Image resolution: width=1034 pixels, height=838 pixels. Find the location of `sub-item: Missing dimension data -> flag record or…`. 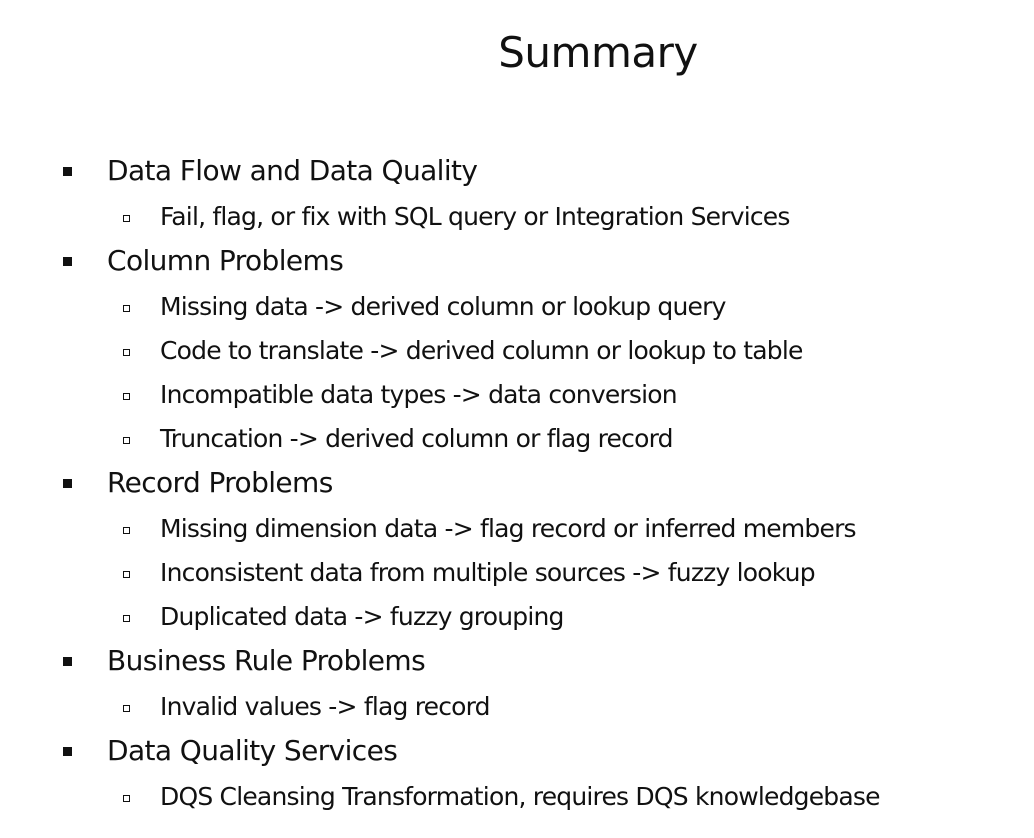

sub-item: Missing dimension data -> flag record or… is located at coordinates (517, 530).